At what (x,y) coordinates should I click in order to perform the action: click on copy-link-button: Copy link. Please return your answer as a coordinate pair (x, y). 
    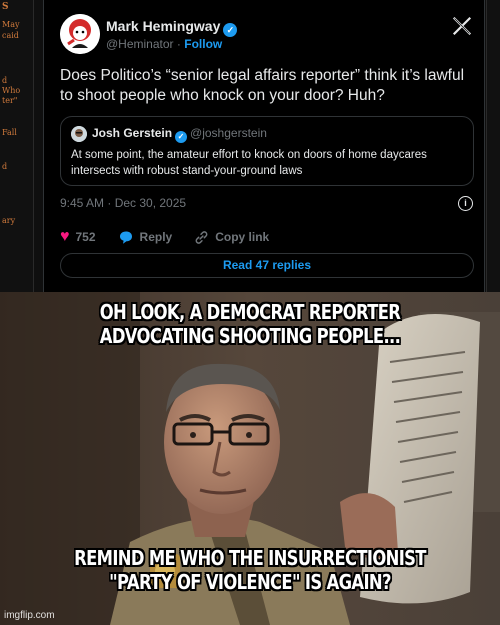
    Looking at the image, I should click on (231, 237).